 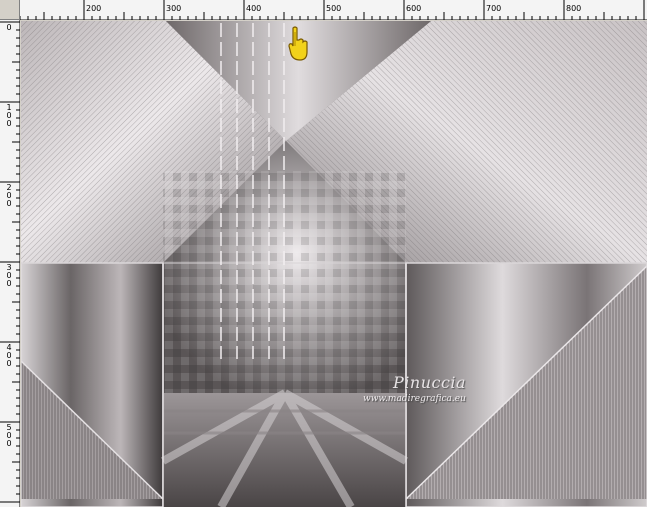 I want to click on ruler-label-800: 800, so click(x=574, y=8).